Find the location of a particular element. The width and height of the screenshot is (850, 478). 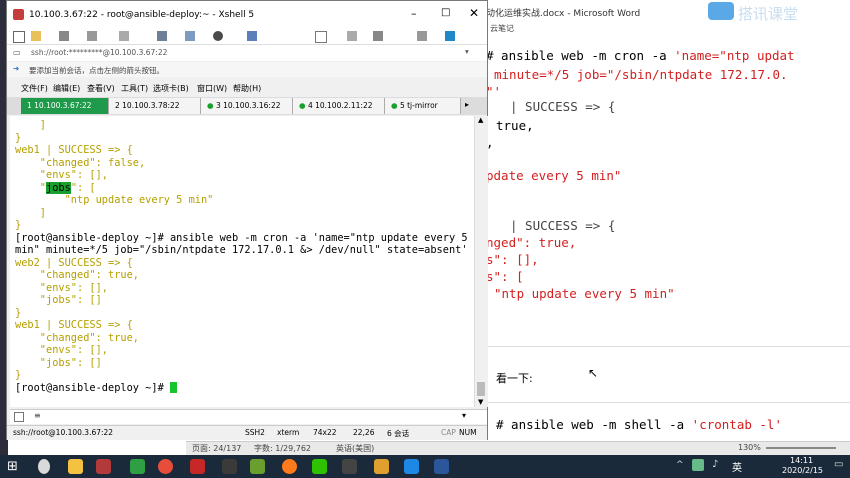

fullscreen-icon is located at coordinates (321, 37).